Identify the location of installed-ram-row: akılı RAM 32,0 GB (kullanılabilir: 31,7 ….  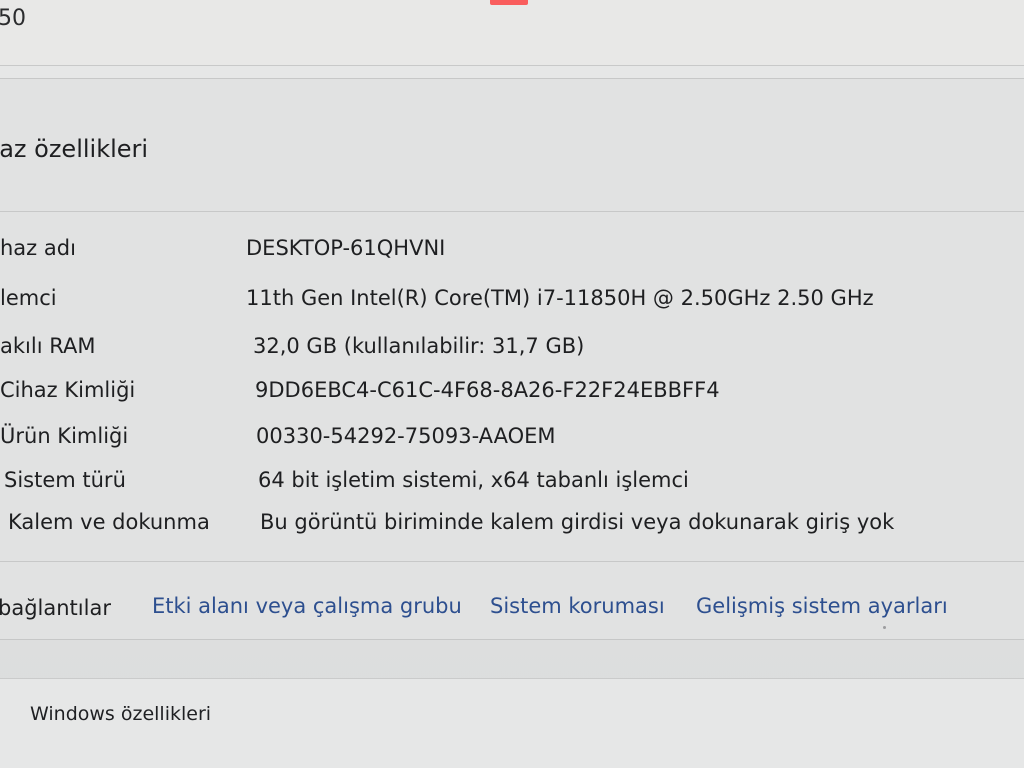
(512, 346).